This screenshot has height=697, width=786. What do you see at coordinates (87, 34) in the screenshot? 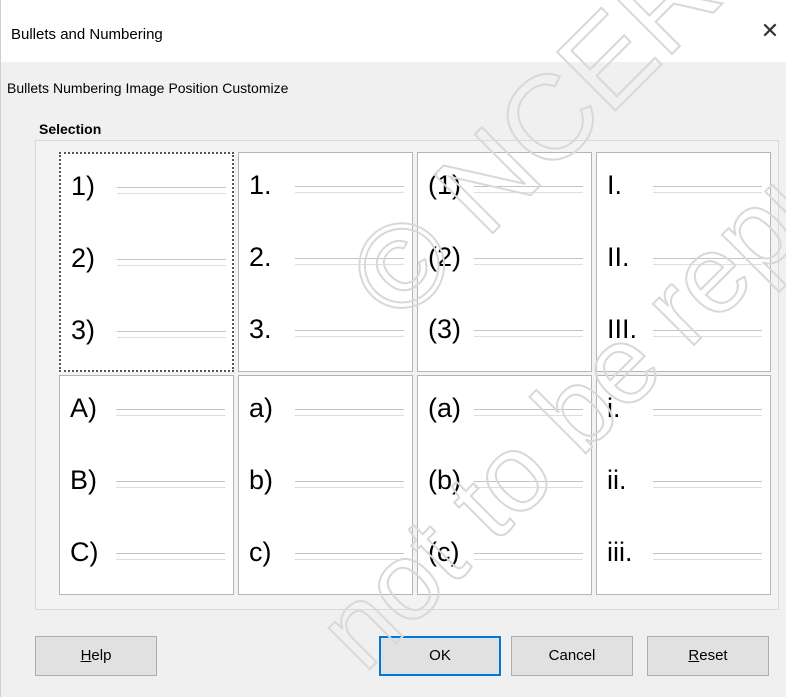
I see `dialog-title: Bullets and Numbering` at bounding box center [87, 34].